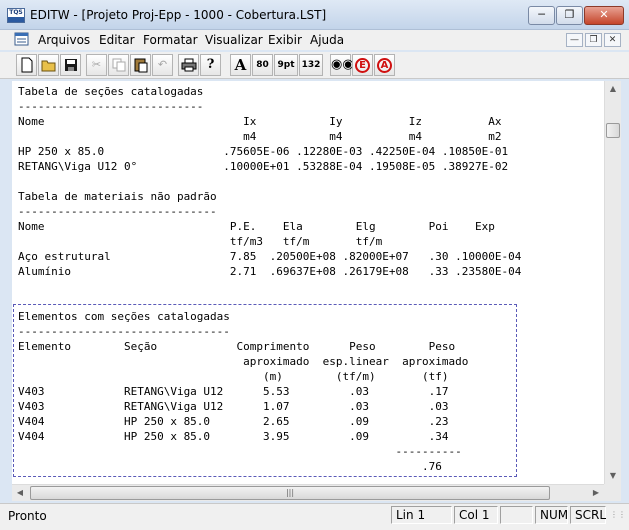 Image resolution: width=629 pixels, height=530 pixels. I want to click on status-scrl: SCRL, so click(588, 515).